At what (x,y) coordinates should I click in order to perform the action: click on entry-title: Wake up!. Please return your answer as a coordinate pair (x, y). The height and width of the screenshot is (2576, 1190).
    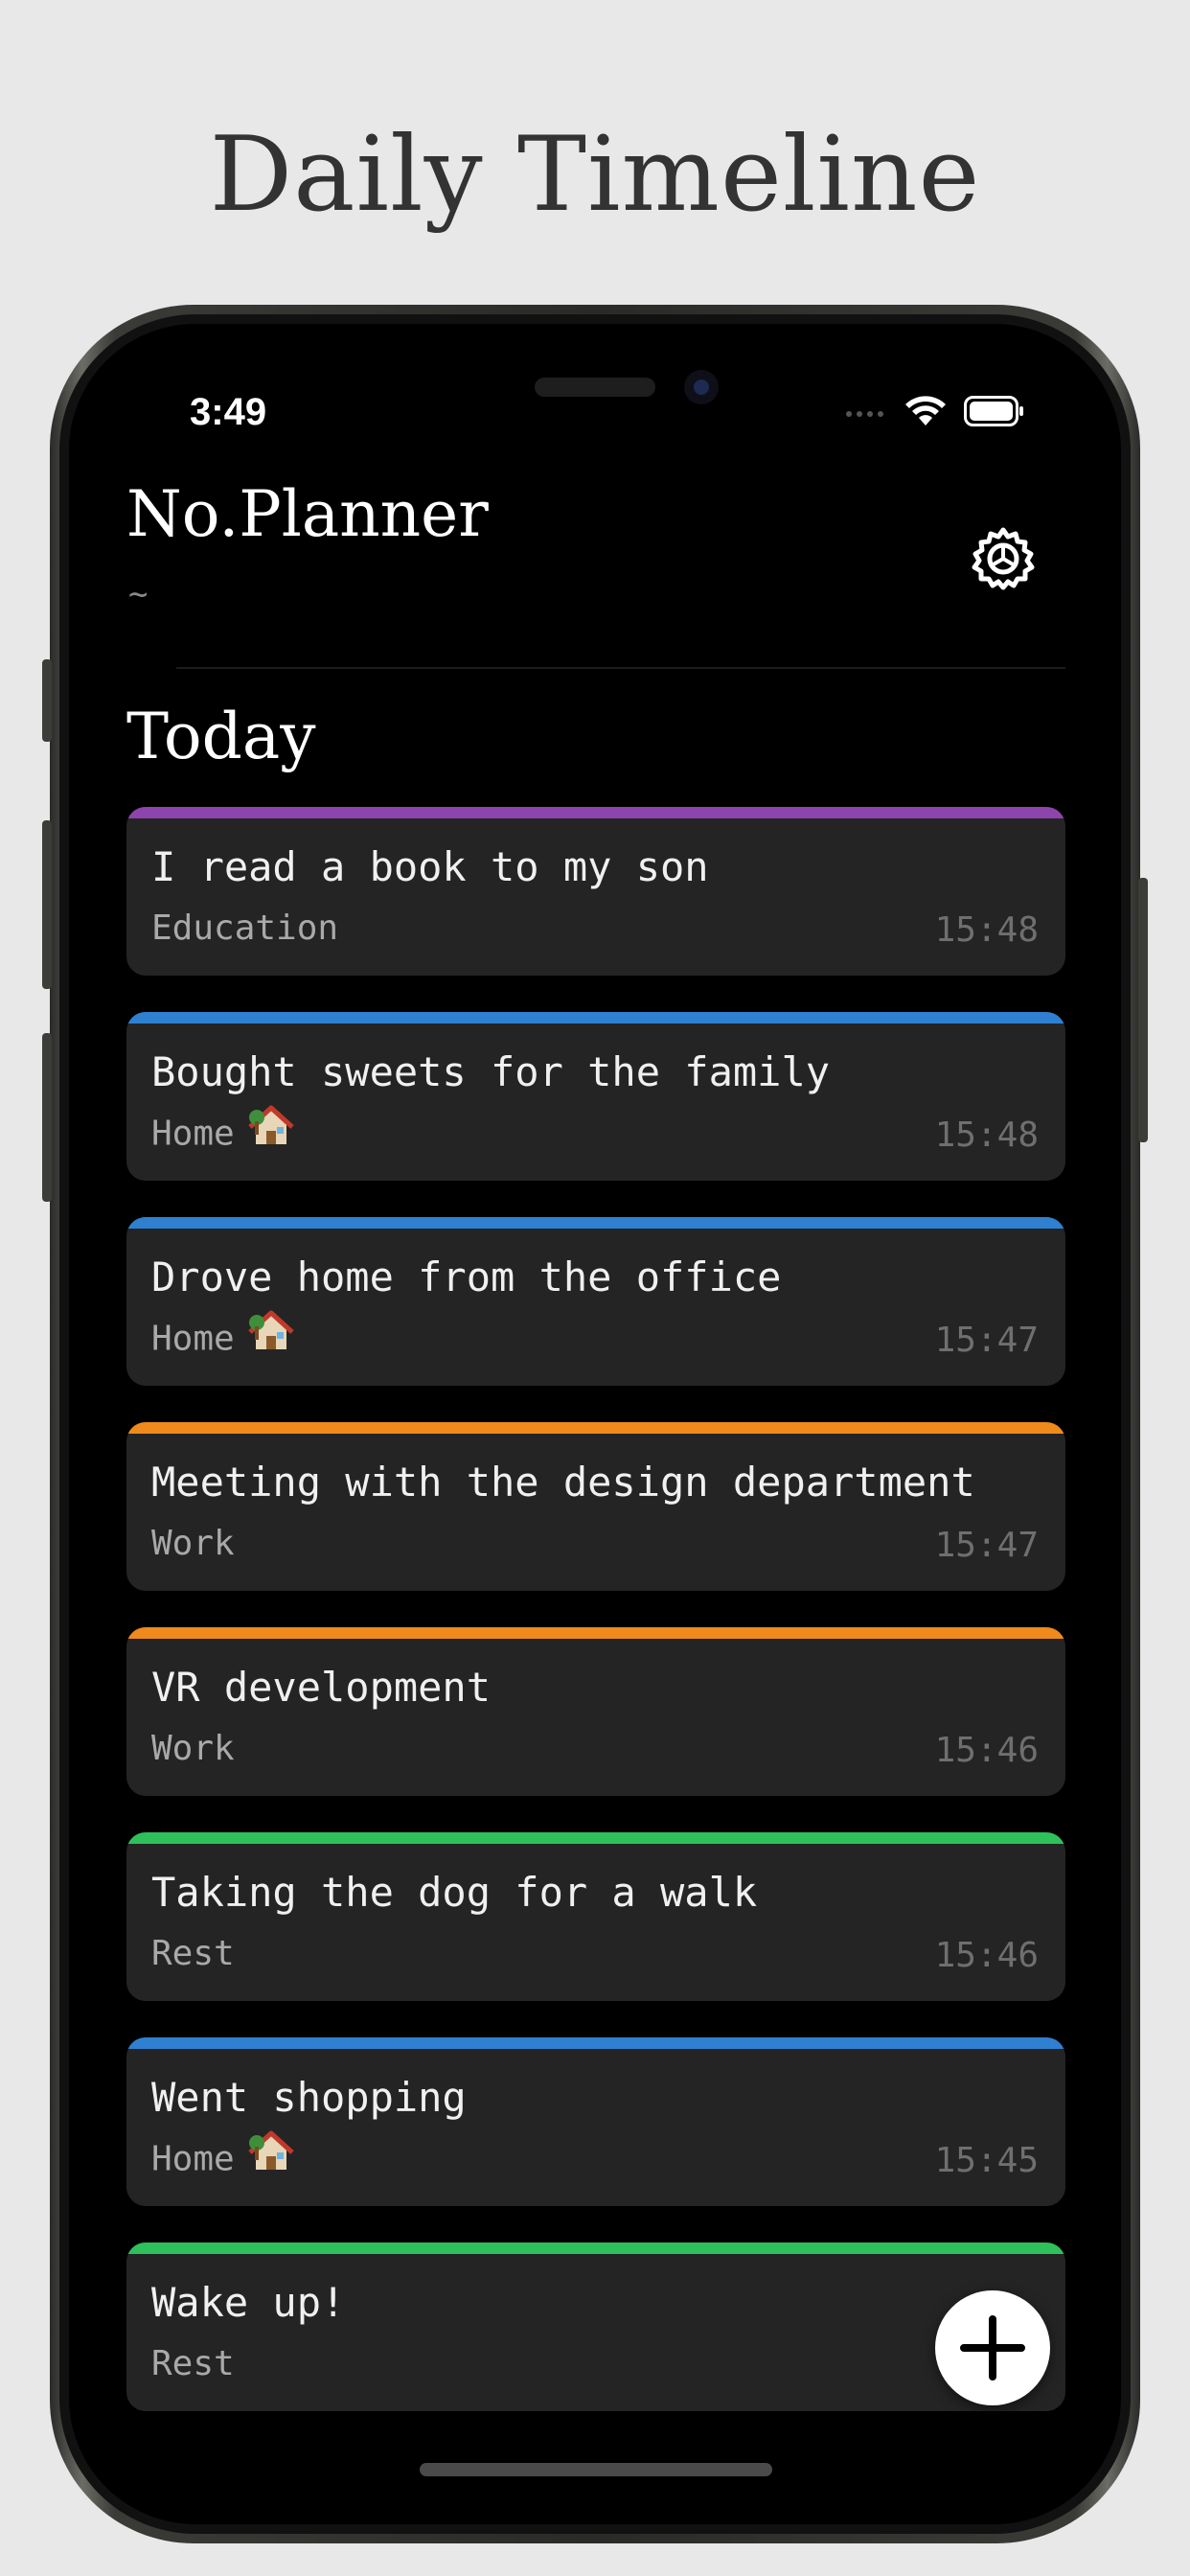
    Looking at the image, I should click on (249, 2302).